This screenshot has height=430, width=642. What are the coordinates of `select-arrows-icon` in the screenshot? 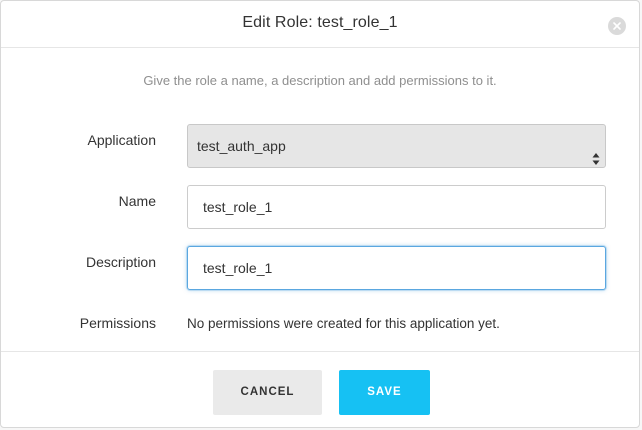 It's located at (596, 152).